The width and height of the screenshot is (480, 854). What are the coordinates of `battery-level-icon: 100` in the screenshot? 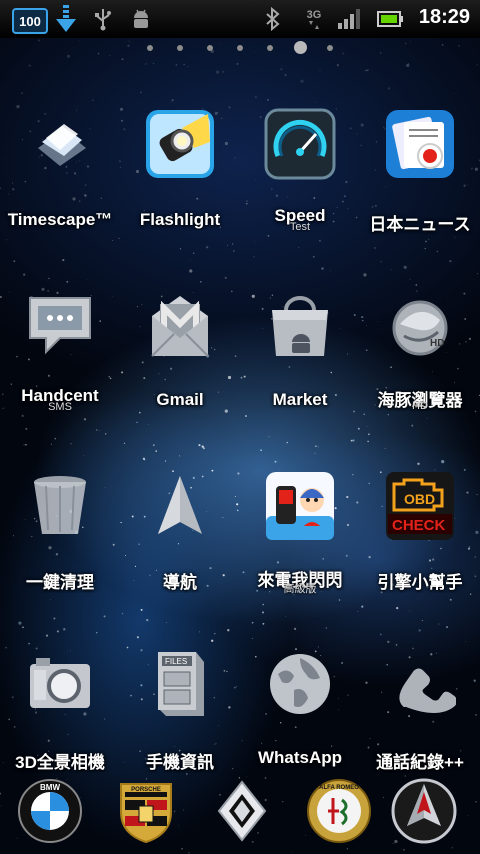 It's located at (30, 21).